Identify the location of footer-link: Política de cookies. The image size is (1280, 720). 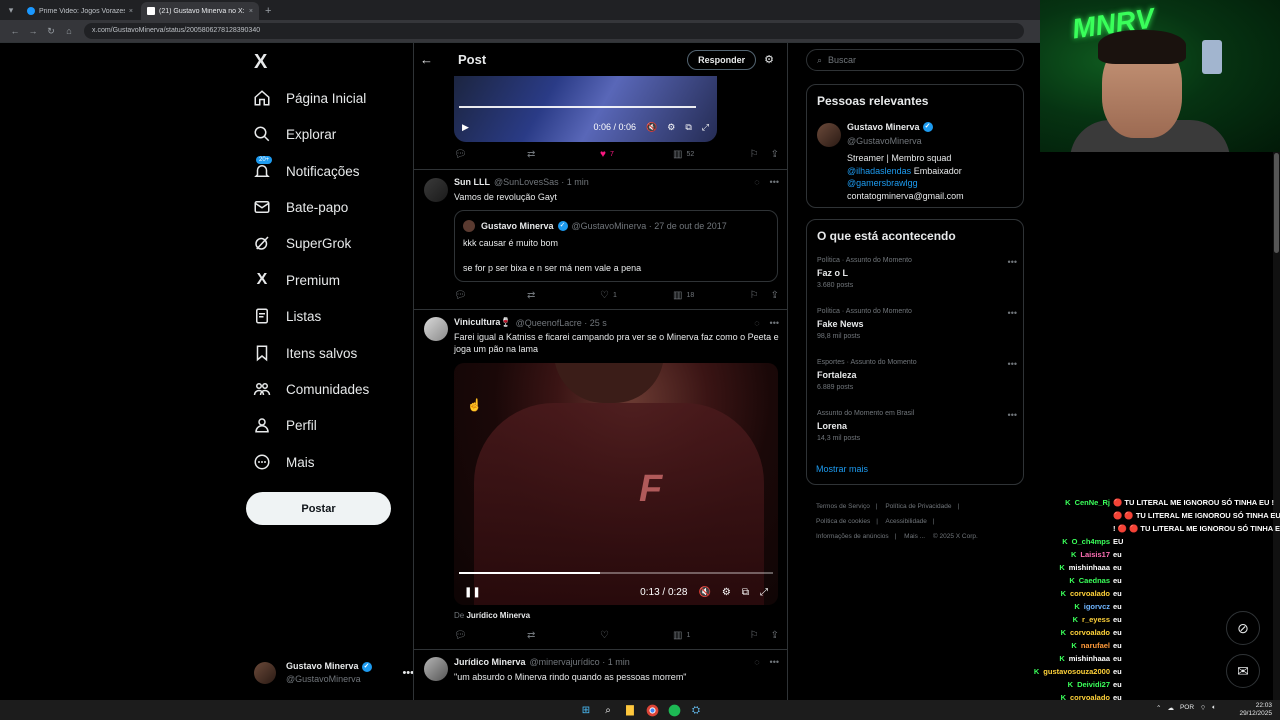
(843, 521).